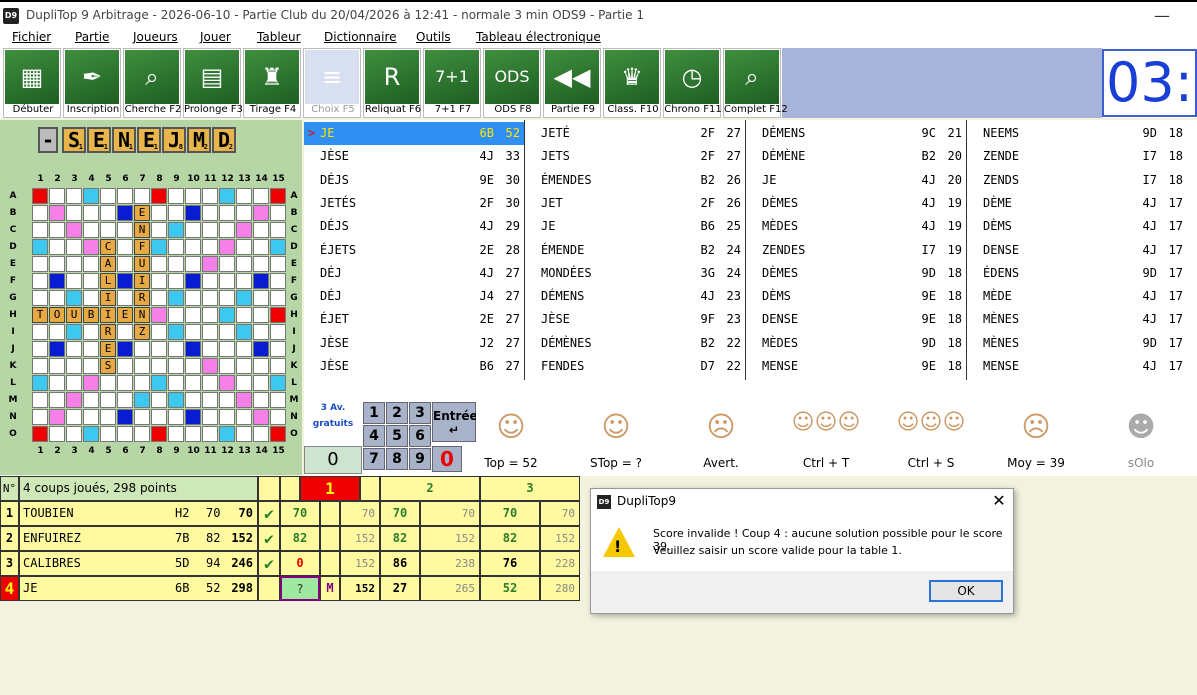  I want to click on solution-row: DÉMÈNES B2 22, so click(635, 343).